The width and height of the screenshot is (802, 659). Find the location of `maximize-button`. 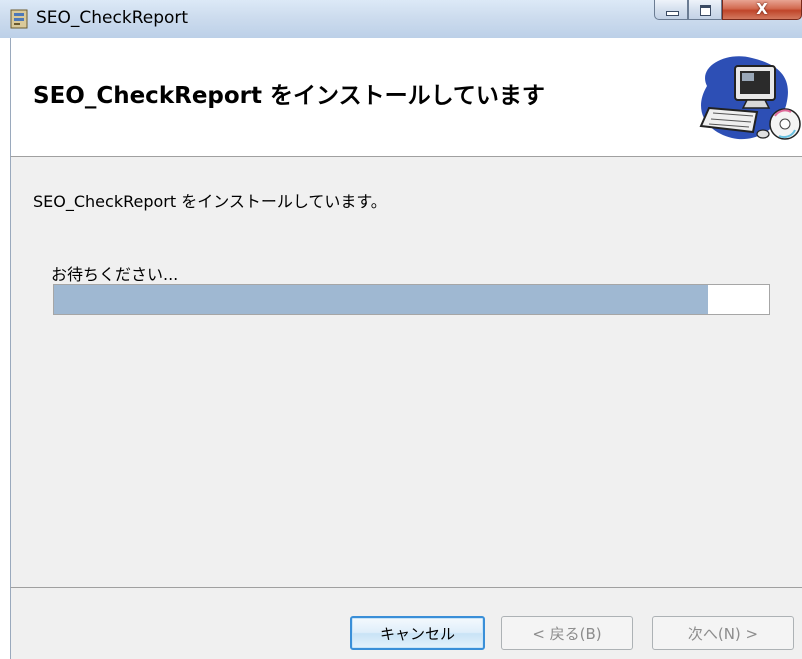

maximize-button is located at coordinates (705, 10).